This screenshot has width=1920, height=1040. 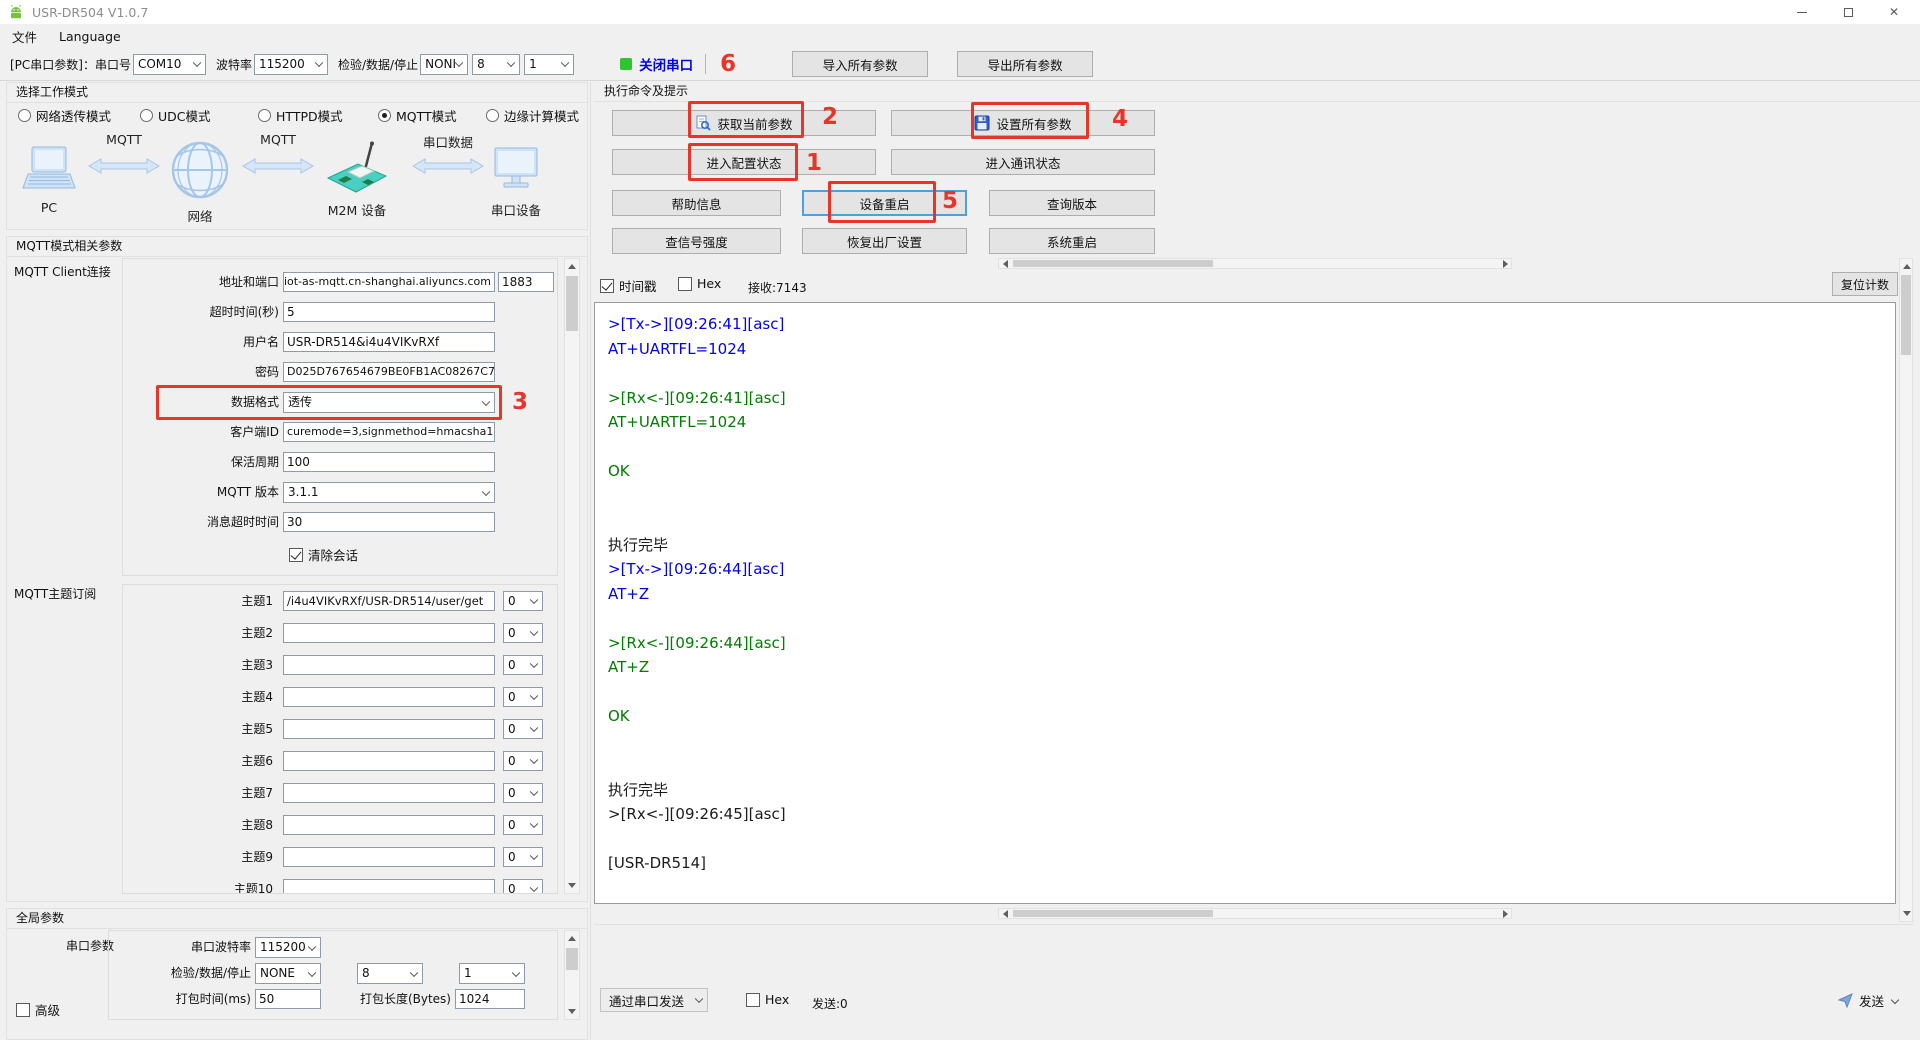 What do you see at coordinates (572, 975) in the screenshot?
I see `global-panel-scrollbar` at bounding box center [572, 975].